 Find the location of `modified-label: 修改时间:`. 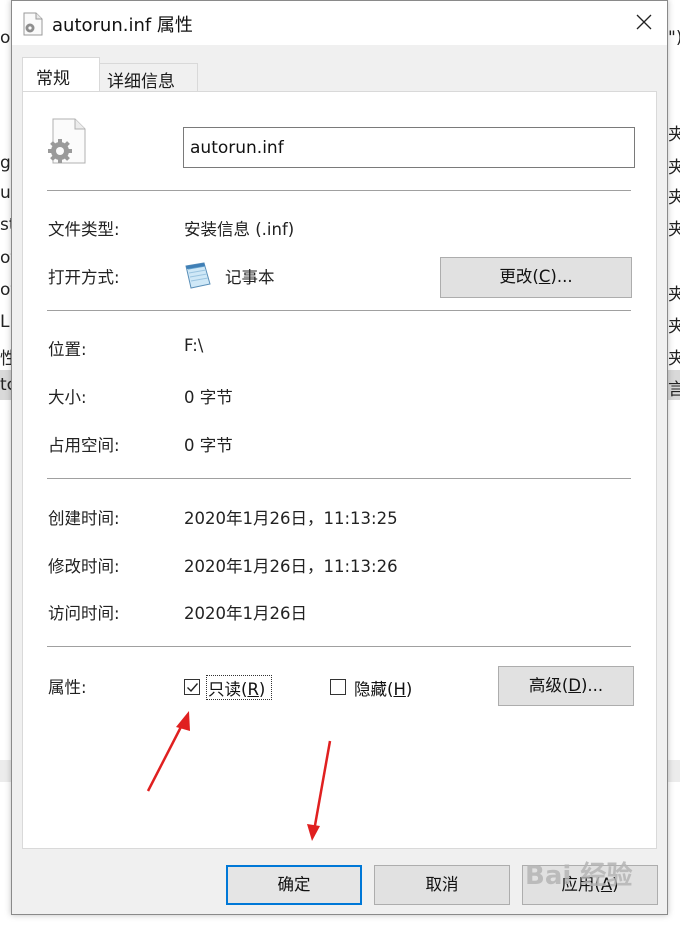

modified-label: 修改时间: is located at coordinates (84, 566).